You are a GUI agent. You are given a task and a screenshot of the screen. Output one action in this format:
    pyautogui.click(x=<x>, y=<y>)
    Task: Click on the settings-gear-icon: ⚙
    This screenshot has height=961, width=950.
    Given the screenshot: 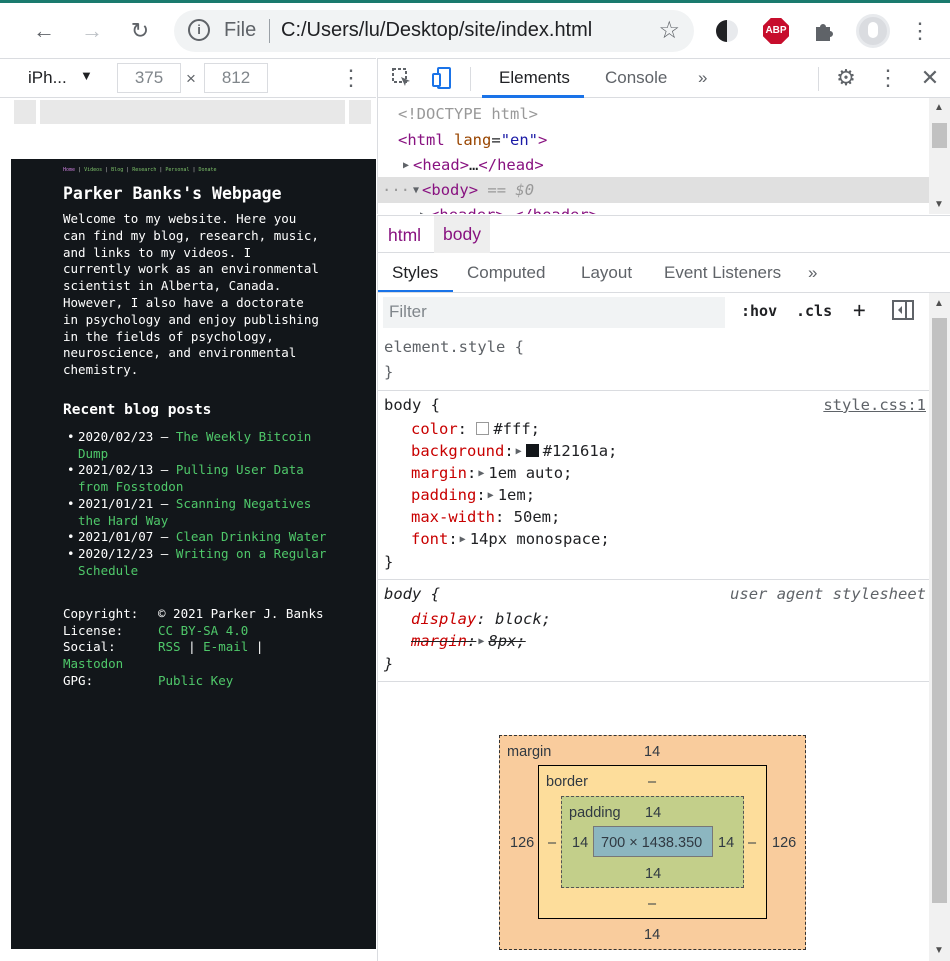 What is the action you would take?
    pyautogui.click(x=846, y=78)
    